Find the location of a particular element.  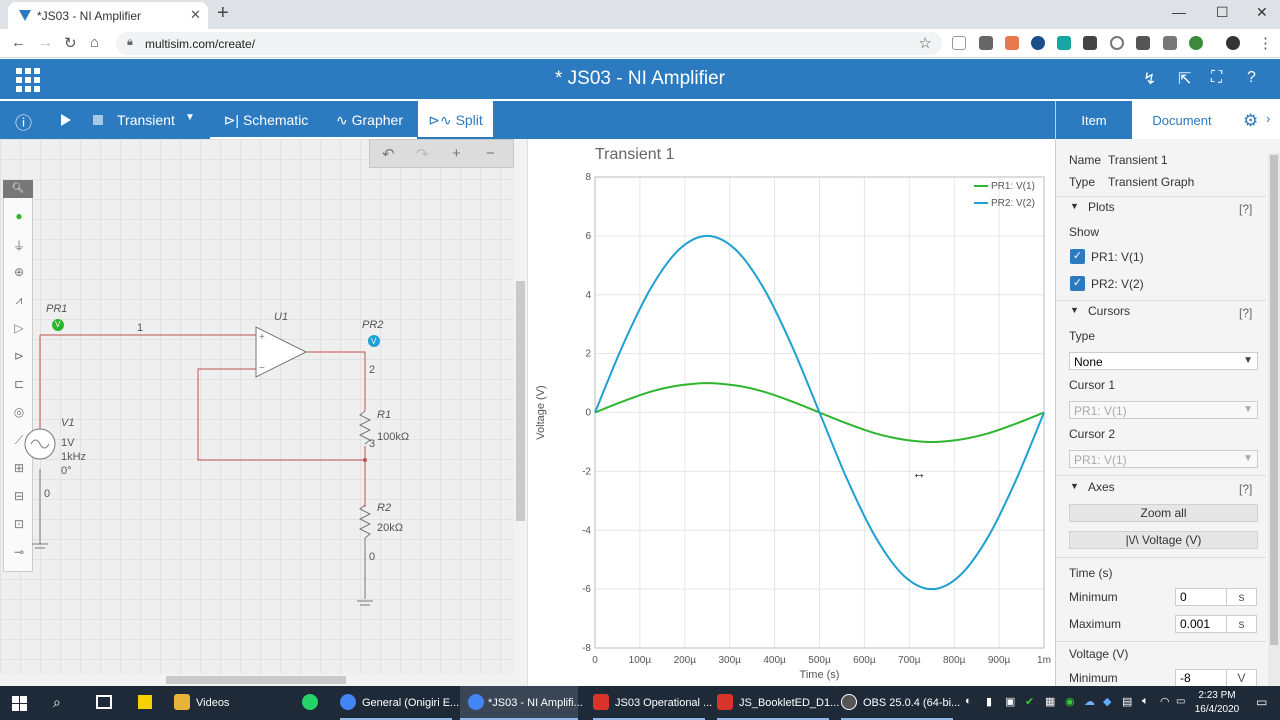

fullscreen-icon: ⛶ is located at coordinates (1216, 78).